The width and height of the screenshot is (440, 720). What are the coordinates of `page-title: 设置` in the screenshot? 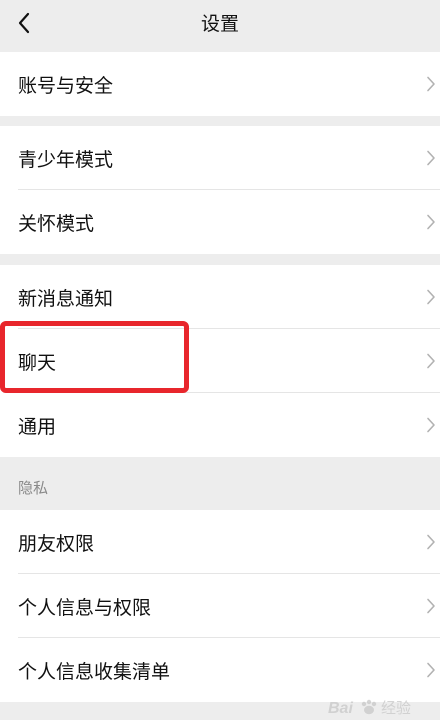 It's located at (219, 24).